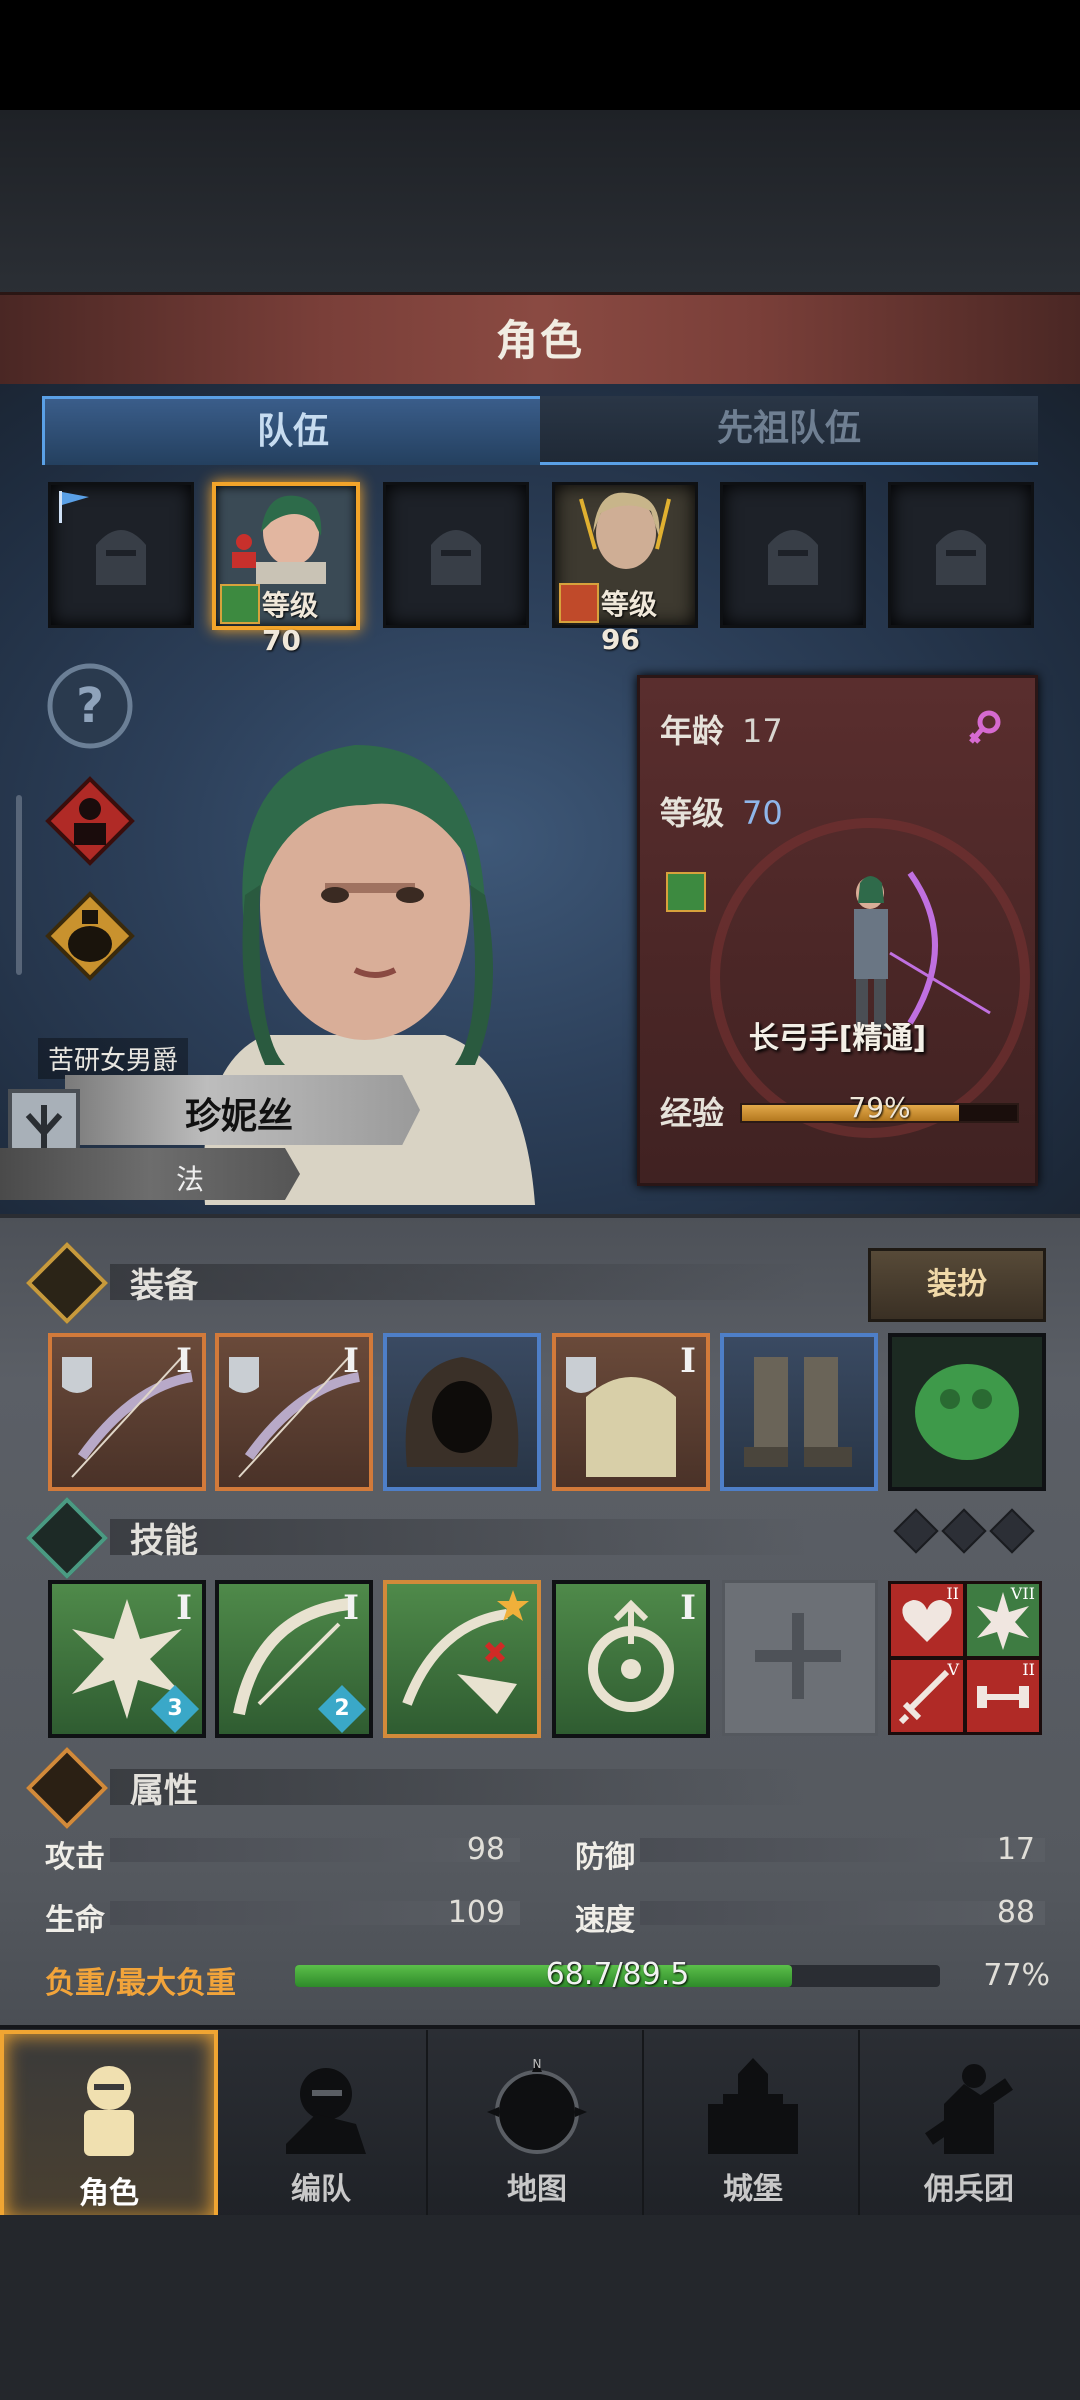 The image size is (1080, 2400). What do you see at coordinates (293, 430) in the screenshot?
I see `tab-party: 队伍` at bounding box center [293, 430].